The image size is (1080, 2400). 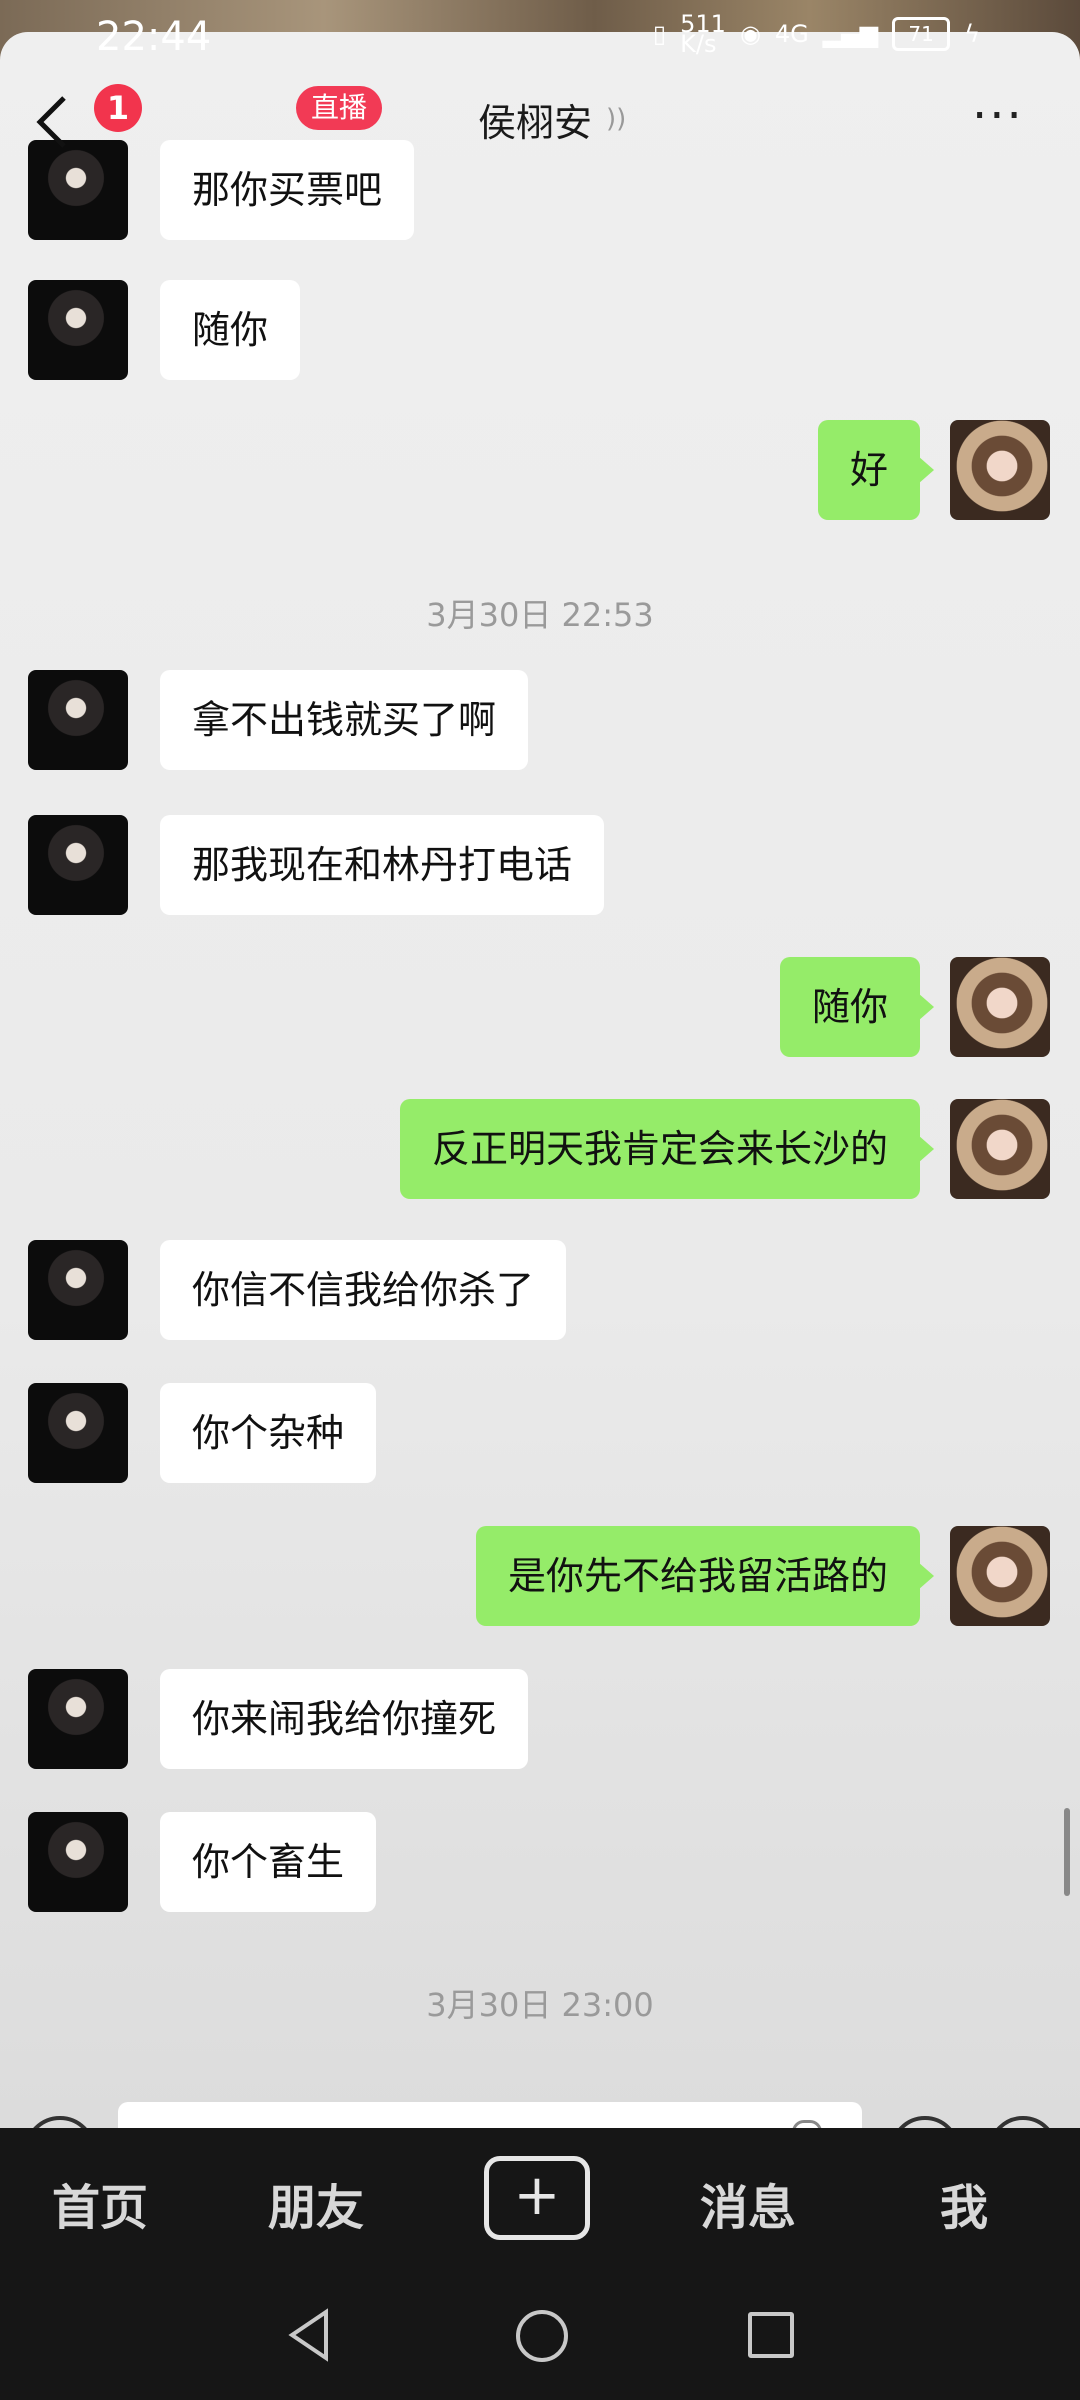 I want to click on back-arrow-icon, so click(x=55, y=122).